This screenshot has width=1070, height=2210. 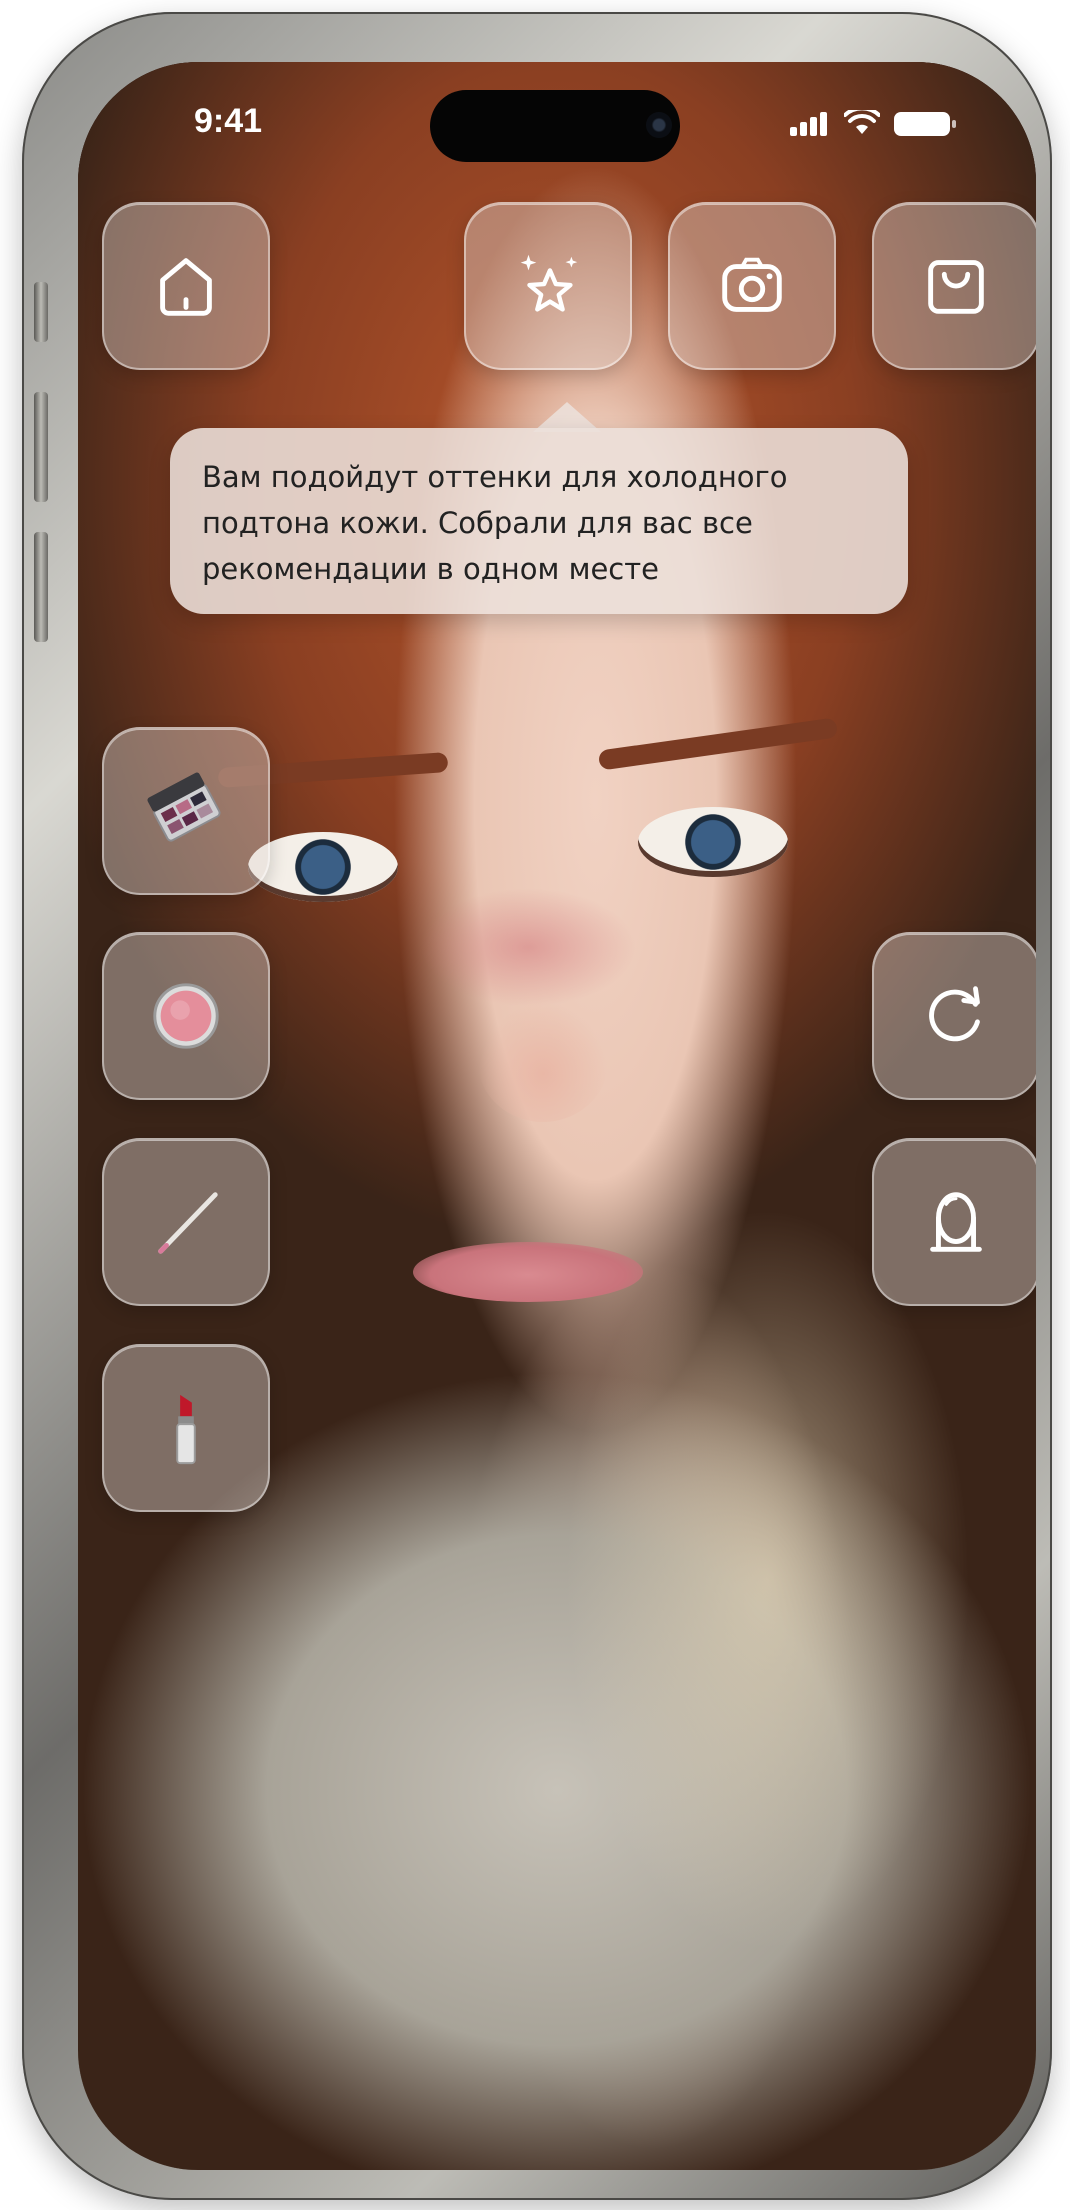 I want to click on action-button, so click(x=41, y=312).